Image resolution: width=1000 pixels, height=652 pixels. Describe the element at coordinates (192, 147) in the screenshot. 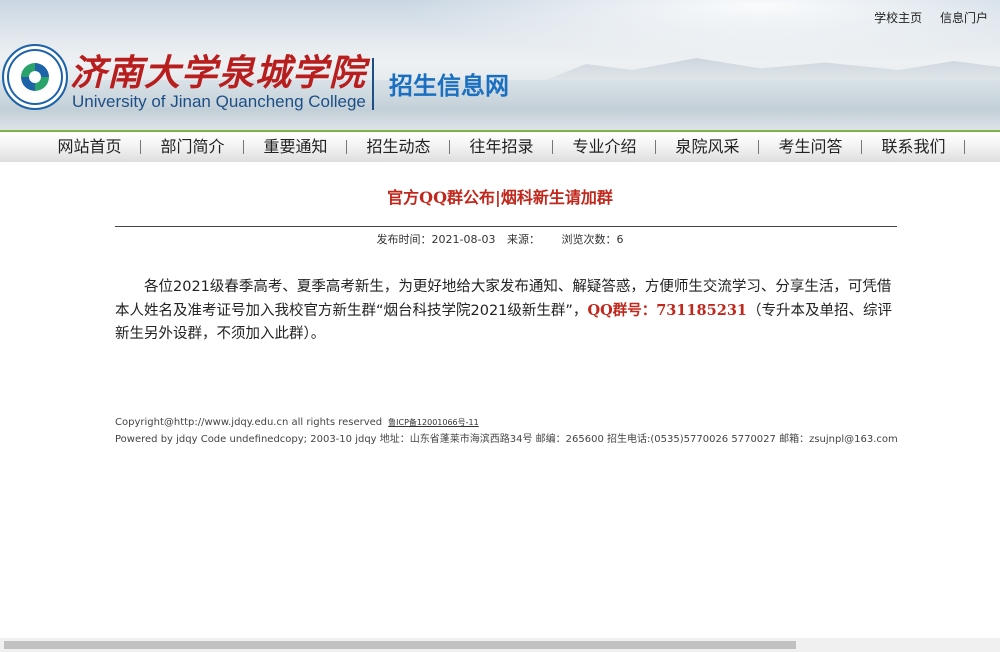

I see `nav-item-departments: 部门简介` at that location.